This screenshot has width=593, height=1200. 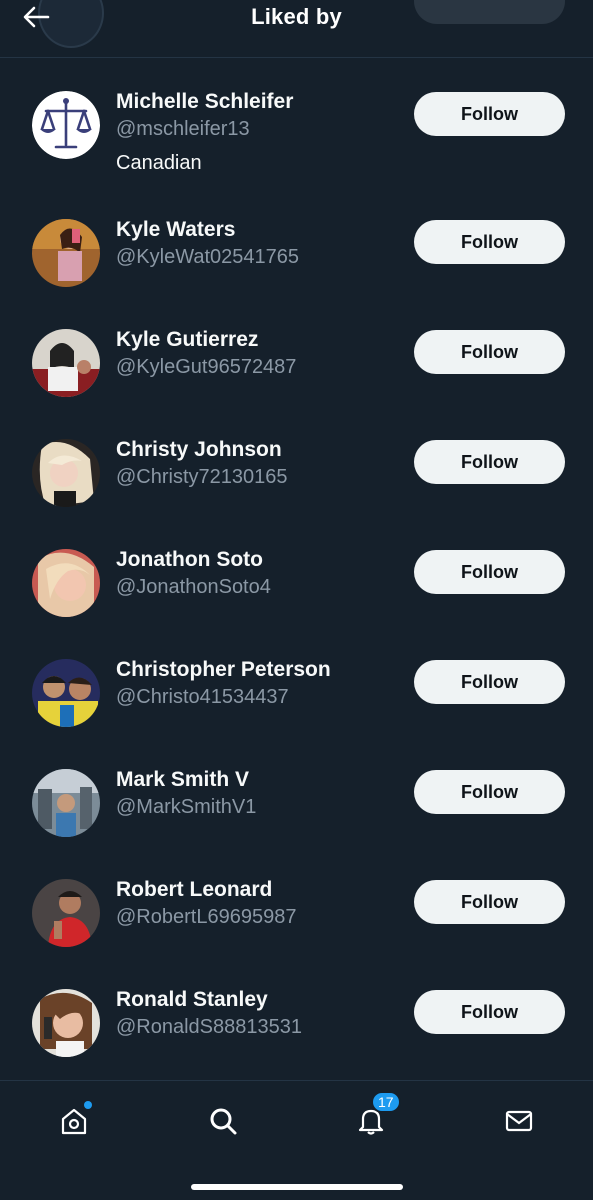 I want to click on user-bio: Canadian, so click(x=159, y=163).